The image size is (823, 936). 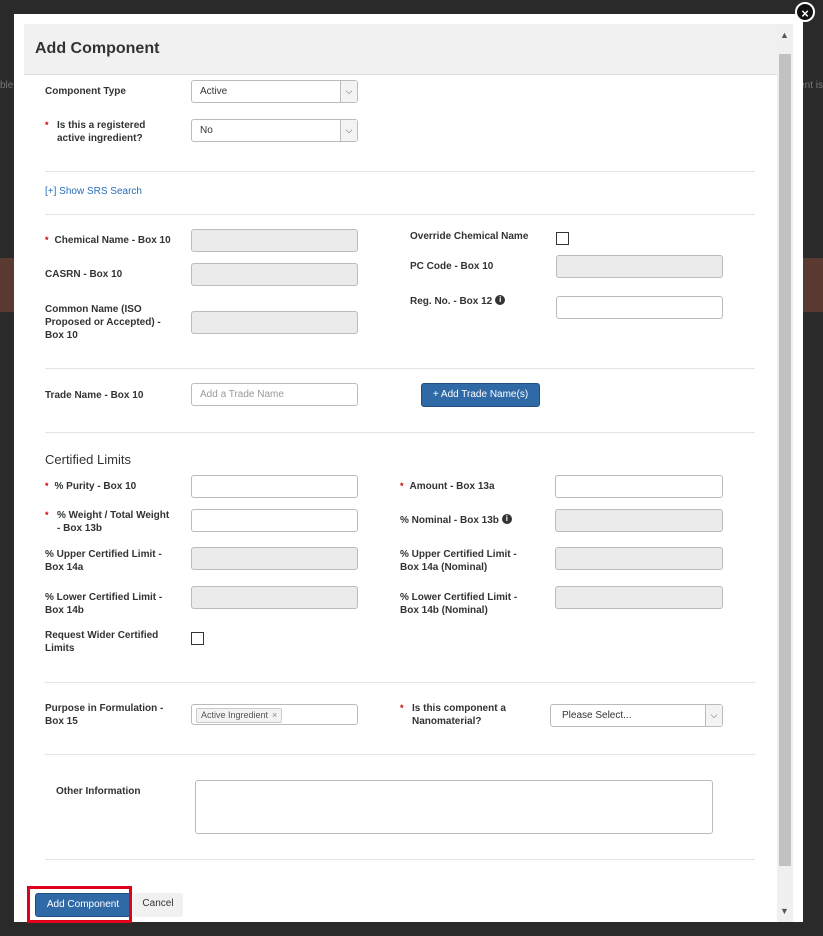 I want to click on show-srs-search-link: [+] Show SRS Search, so click(x=93, y=191).